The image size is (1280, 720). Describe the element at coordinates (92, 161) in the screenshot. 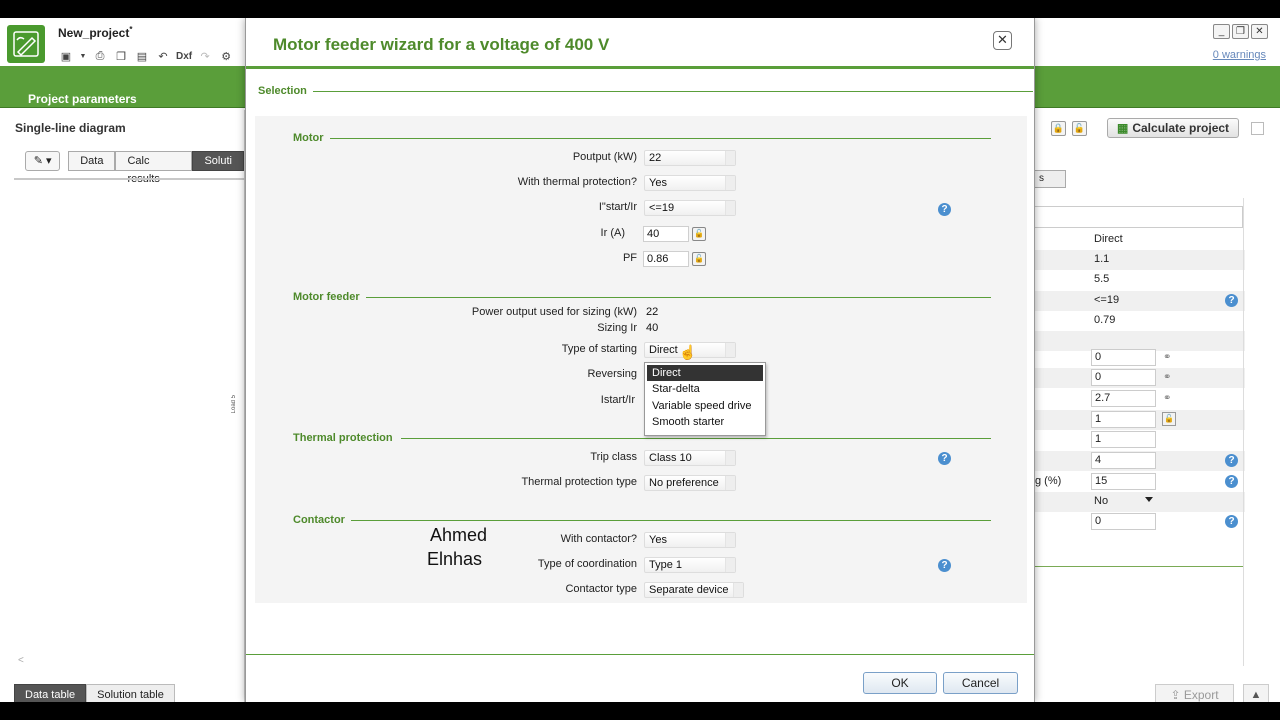

I see `tab-data: Data` at that location.